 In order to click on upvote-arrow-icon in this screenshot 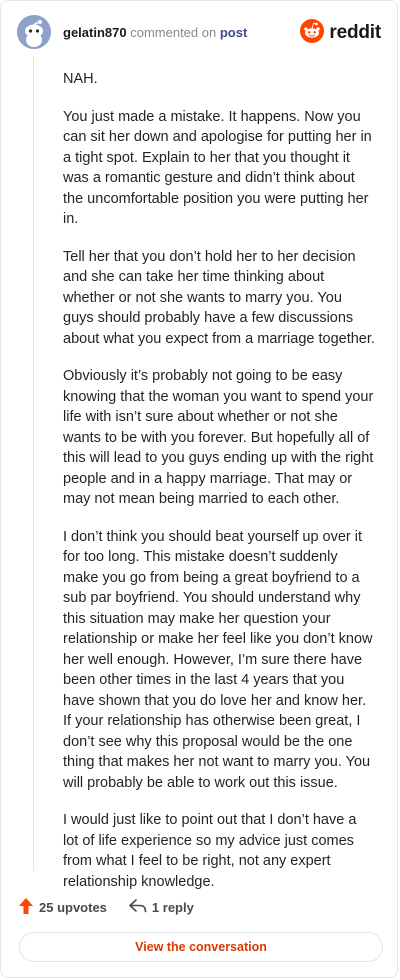, I will do `click(26, 907)`.